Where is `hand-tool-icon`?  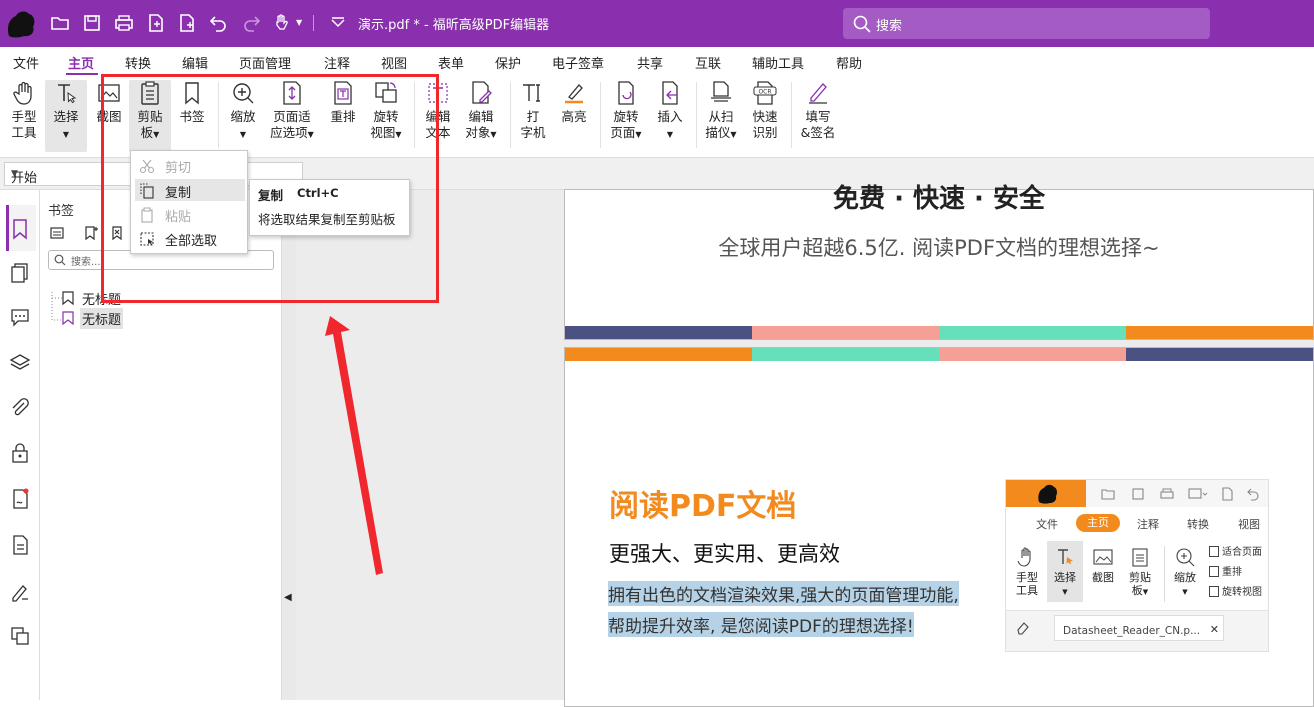
hand-tool-icon is located at coordinates (282, 23).